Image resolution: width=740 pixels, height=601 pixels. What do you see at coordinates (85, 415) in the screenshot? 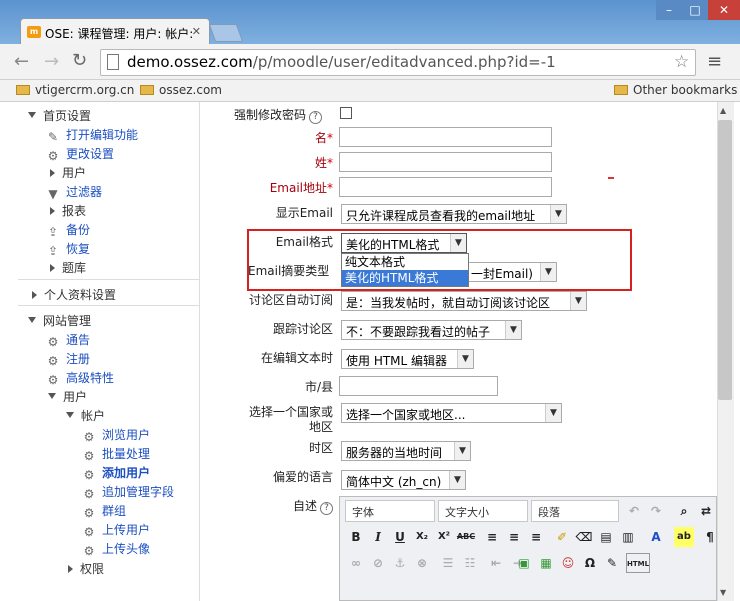
I see `sidebar-item-accounts: 帐户` at bounding box center [85, 415].